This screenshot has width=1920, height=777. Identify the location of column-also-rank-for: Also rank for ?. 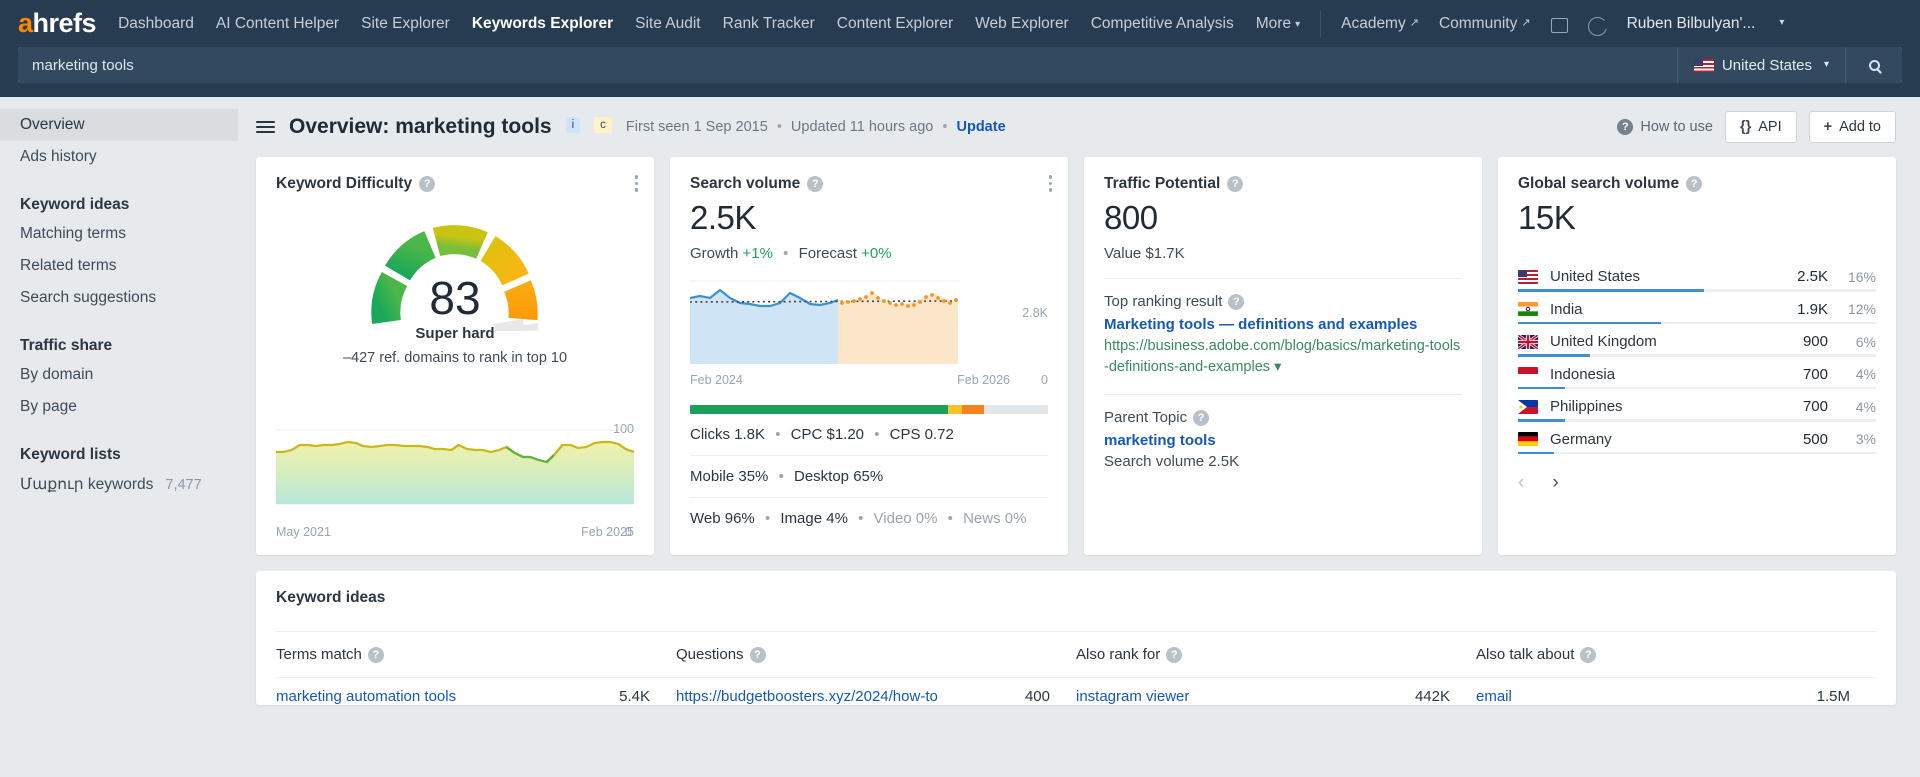
(1276, 654).